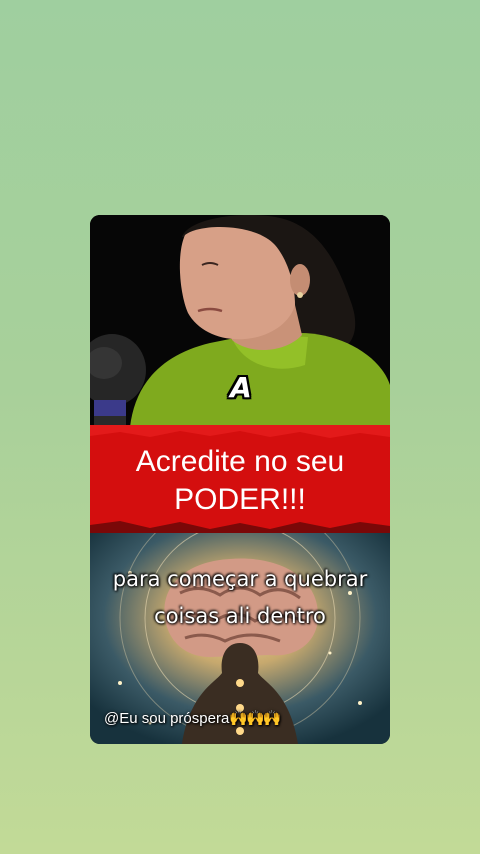  Describe the element at coordinates (240, 499) in the screenshot. I see `banner-line-2: PODER!!!` at that location.